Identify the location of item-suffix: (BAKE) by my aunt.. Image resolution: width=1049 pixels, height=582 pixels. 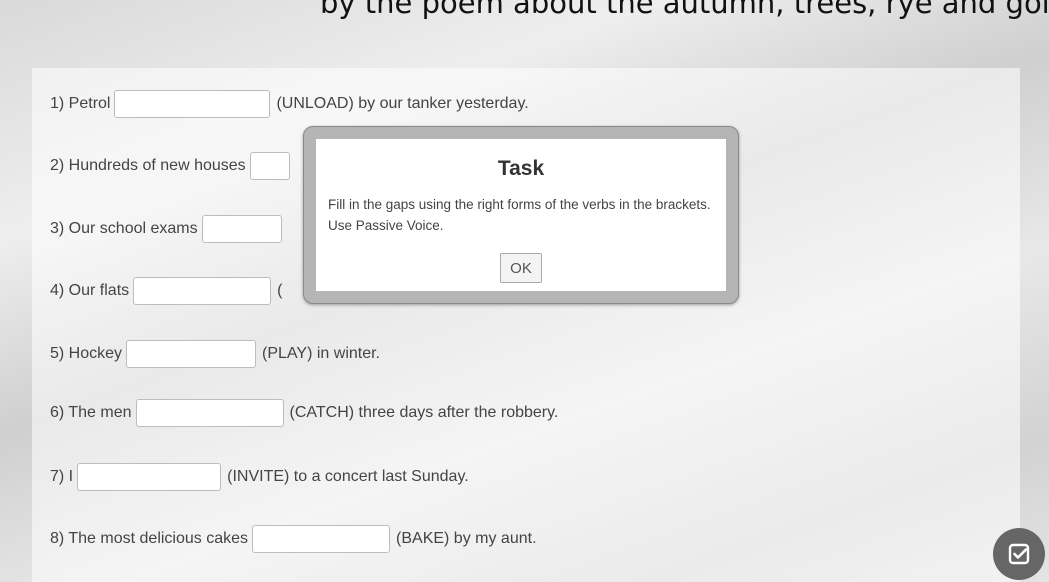
(466, 538).